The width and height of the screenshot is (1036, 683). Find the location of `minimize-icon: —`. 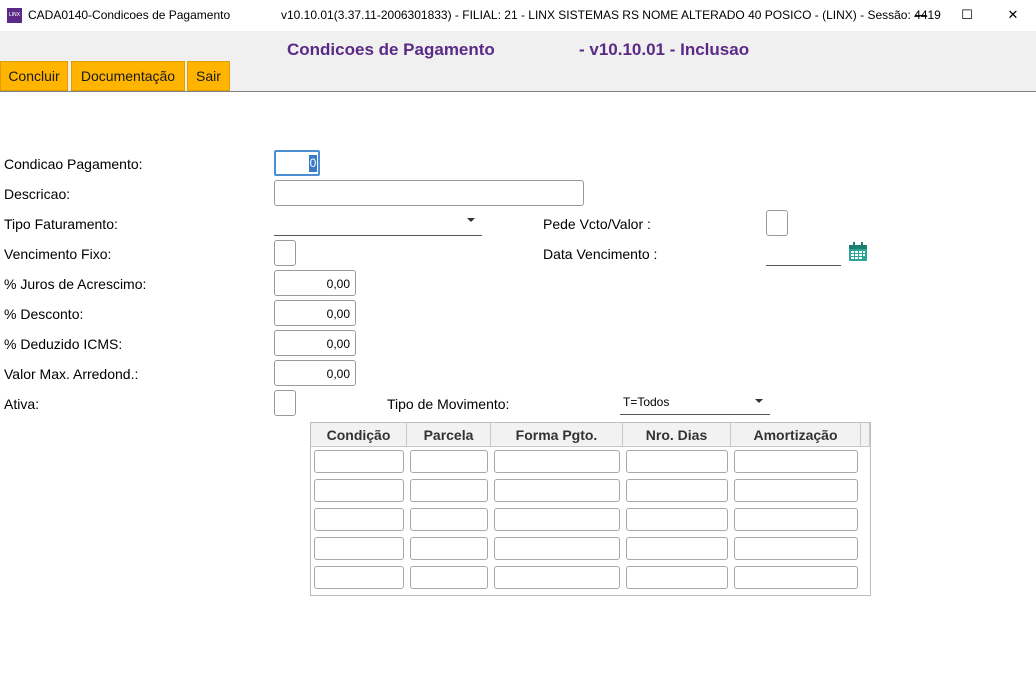

minimize-icon: — is located at coordinates (921, 15).